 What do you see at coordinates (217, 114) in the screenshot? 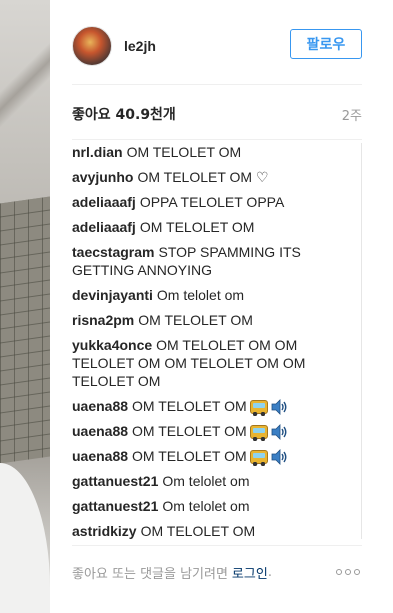
I see `likes-row: 좋아요 40.9천개 2주` at bounding box center [217, 114].